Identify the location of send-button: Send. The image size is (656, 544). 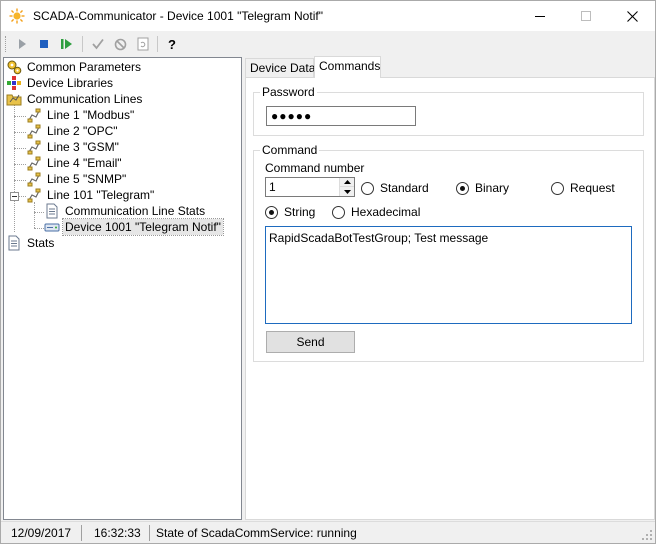
(310, 342).